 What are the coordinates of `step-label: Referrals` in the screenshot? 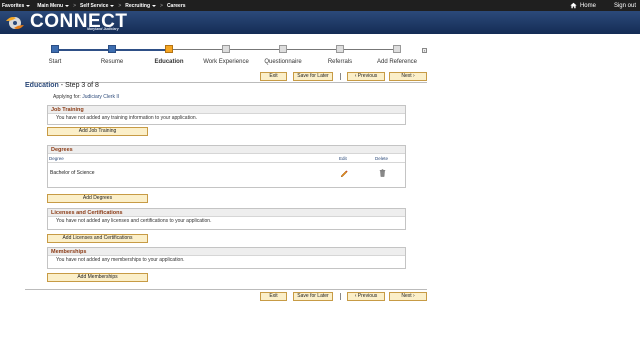 It's located at (340, 62).